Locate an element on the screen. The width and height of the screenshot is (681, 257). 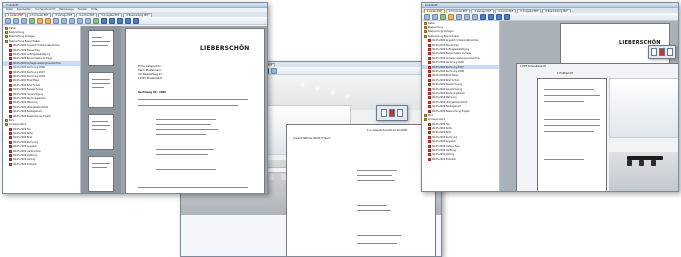
company-logo: LIEBERSCHÖN is located at coordinates (225, 48).